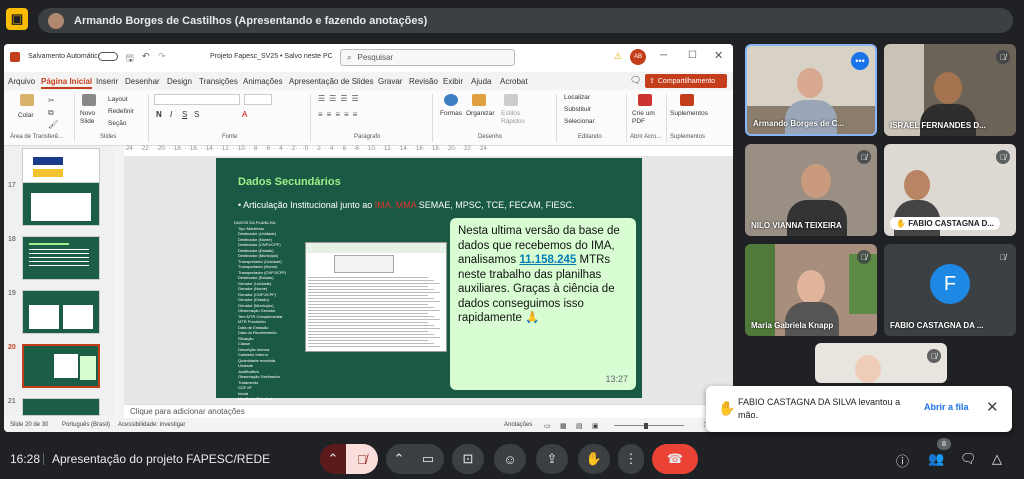 This screenshot has height=479, width=1024. I want to click on align-icons: ≡≡≡≡≡, so click(339, 114).